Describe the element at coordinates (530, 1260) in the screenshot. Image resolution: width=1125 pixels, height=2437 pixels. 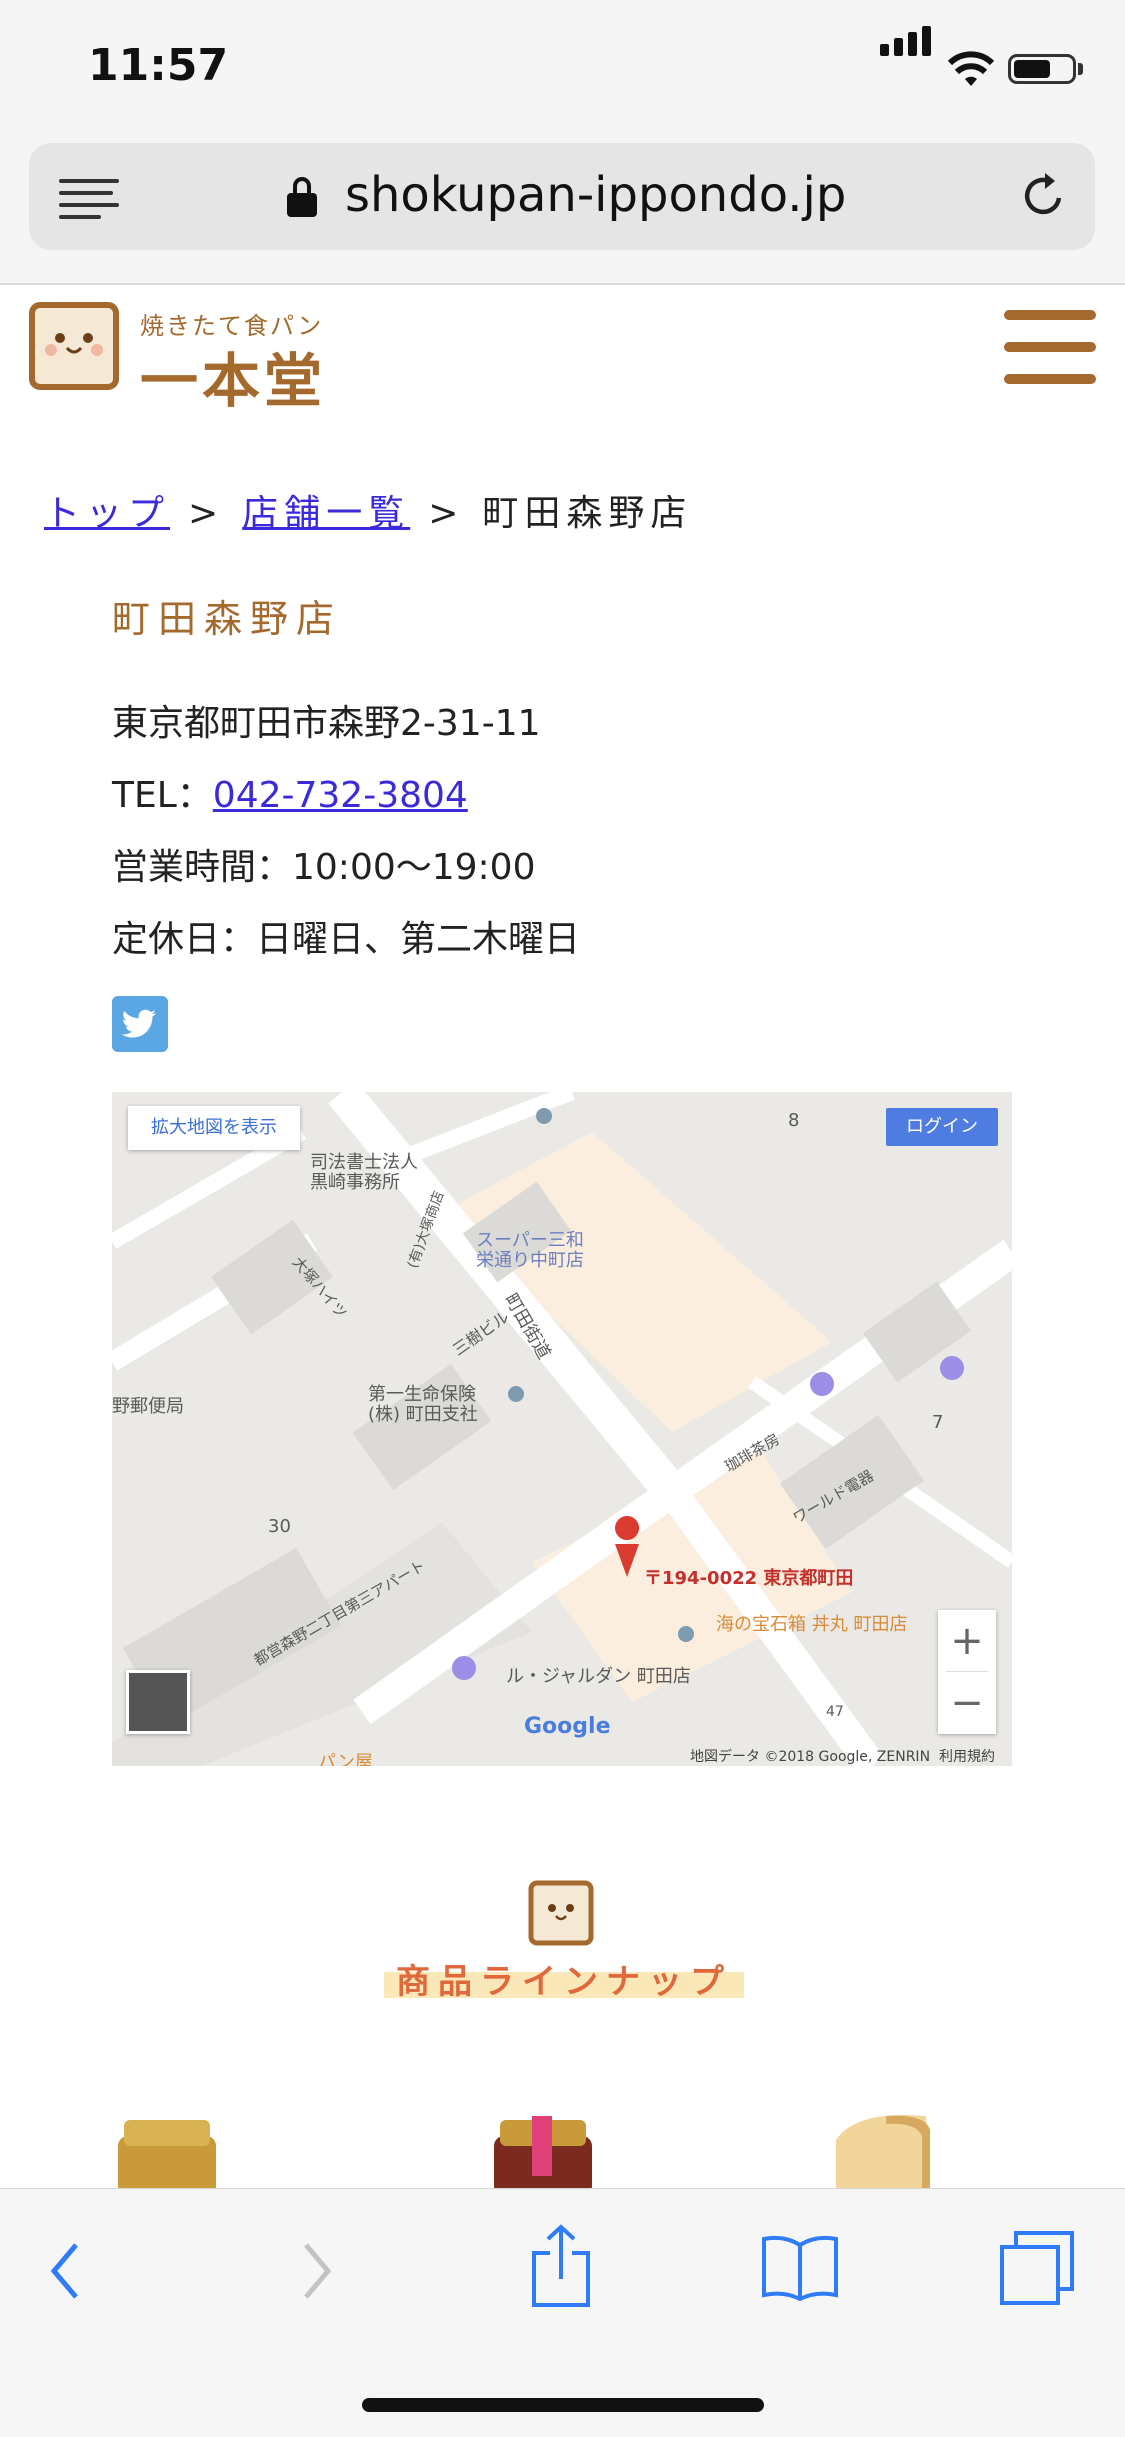
I see `map-label: 栄通り中町店` at that location.